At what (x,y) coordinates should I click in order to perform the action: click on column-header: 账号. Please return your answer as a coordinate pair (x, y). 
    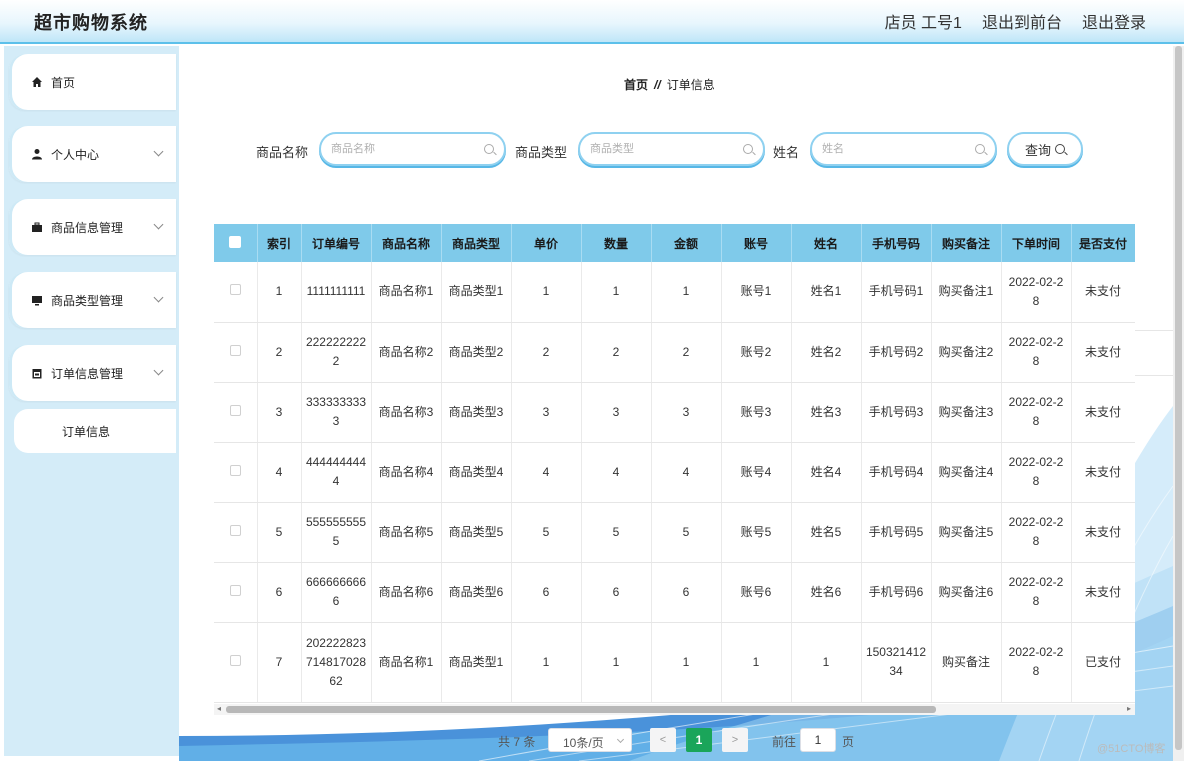
    Looking at the image, I should click on (756, 243).